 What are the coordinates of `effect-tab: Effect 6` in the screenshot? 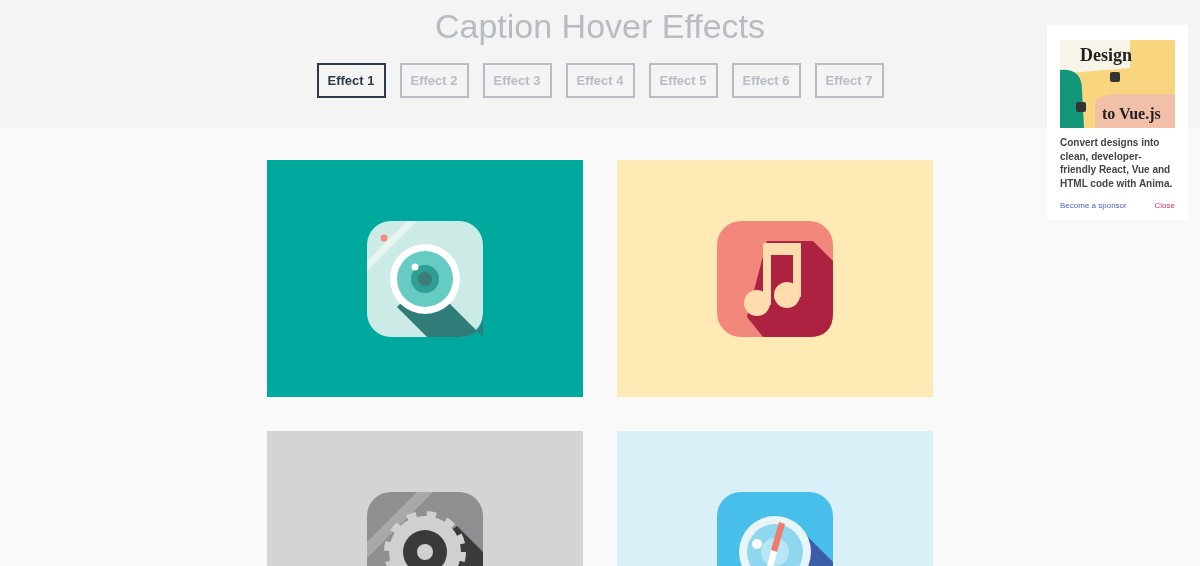 It's located at (766, 80).